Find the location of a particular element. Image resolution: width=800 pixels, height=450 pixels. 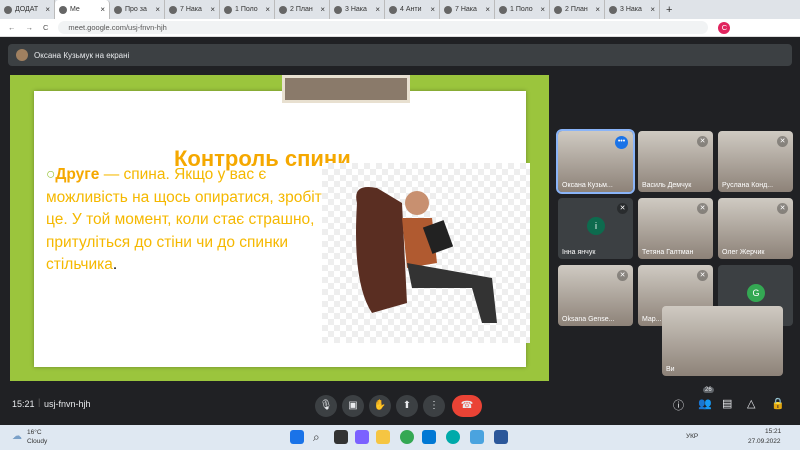

clock-time: 15:21 is located at coordinates (773, 431).